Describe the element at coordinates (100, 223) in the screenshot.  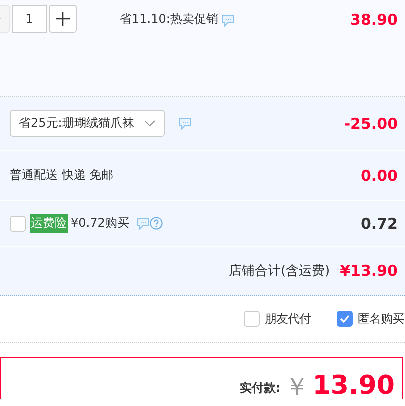
I see `insurance-label: ¥0.72购买` at that location.